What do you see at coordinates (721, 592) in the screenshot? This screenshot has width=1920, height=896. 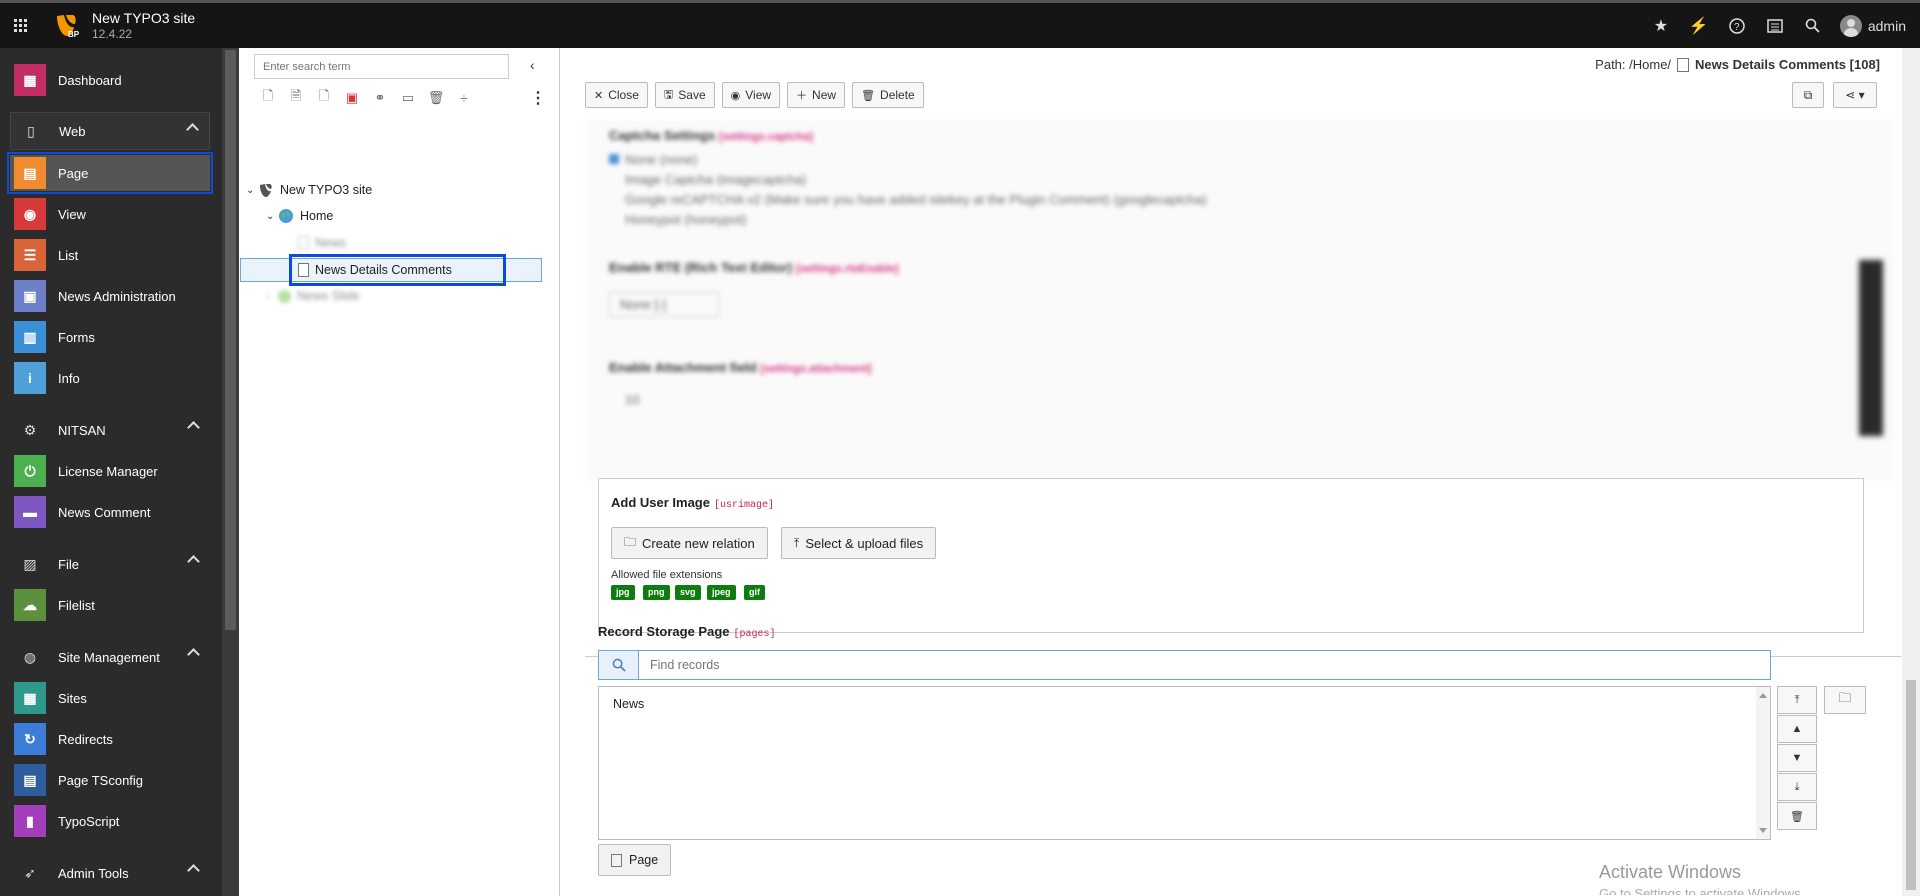 I see `extension-badge: jpeg` at bounding box center [721, 592].